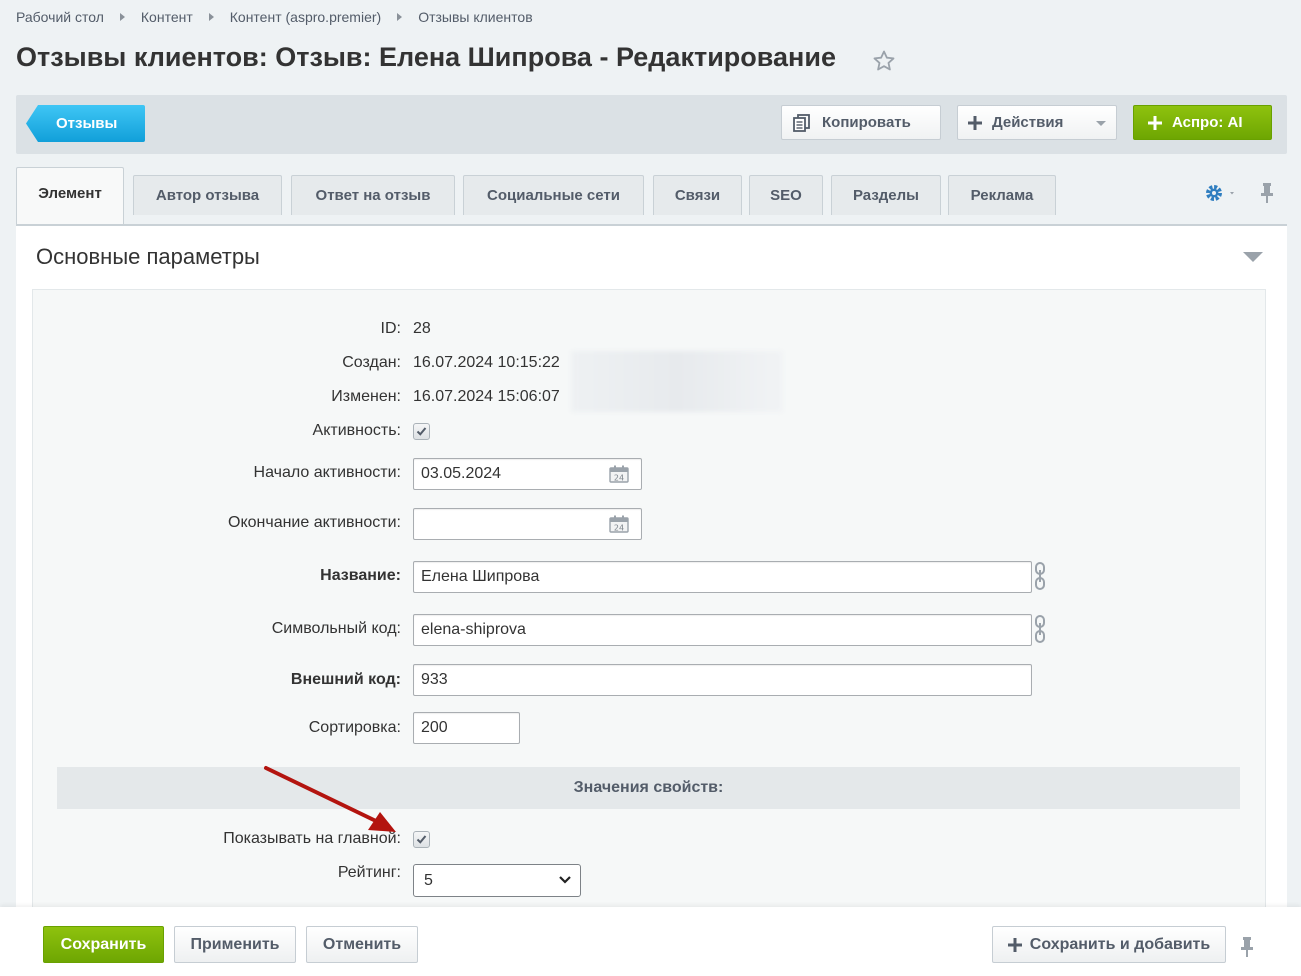 Image resolution: width=1301 pixels, height=976 pixels. I want to click on apply-button: Применить, so click(235, 944).